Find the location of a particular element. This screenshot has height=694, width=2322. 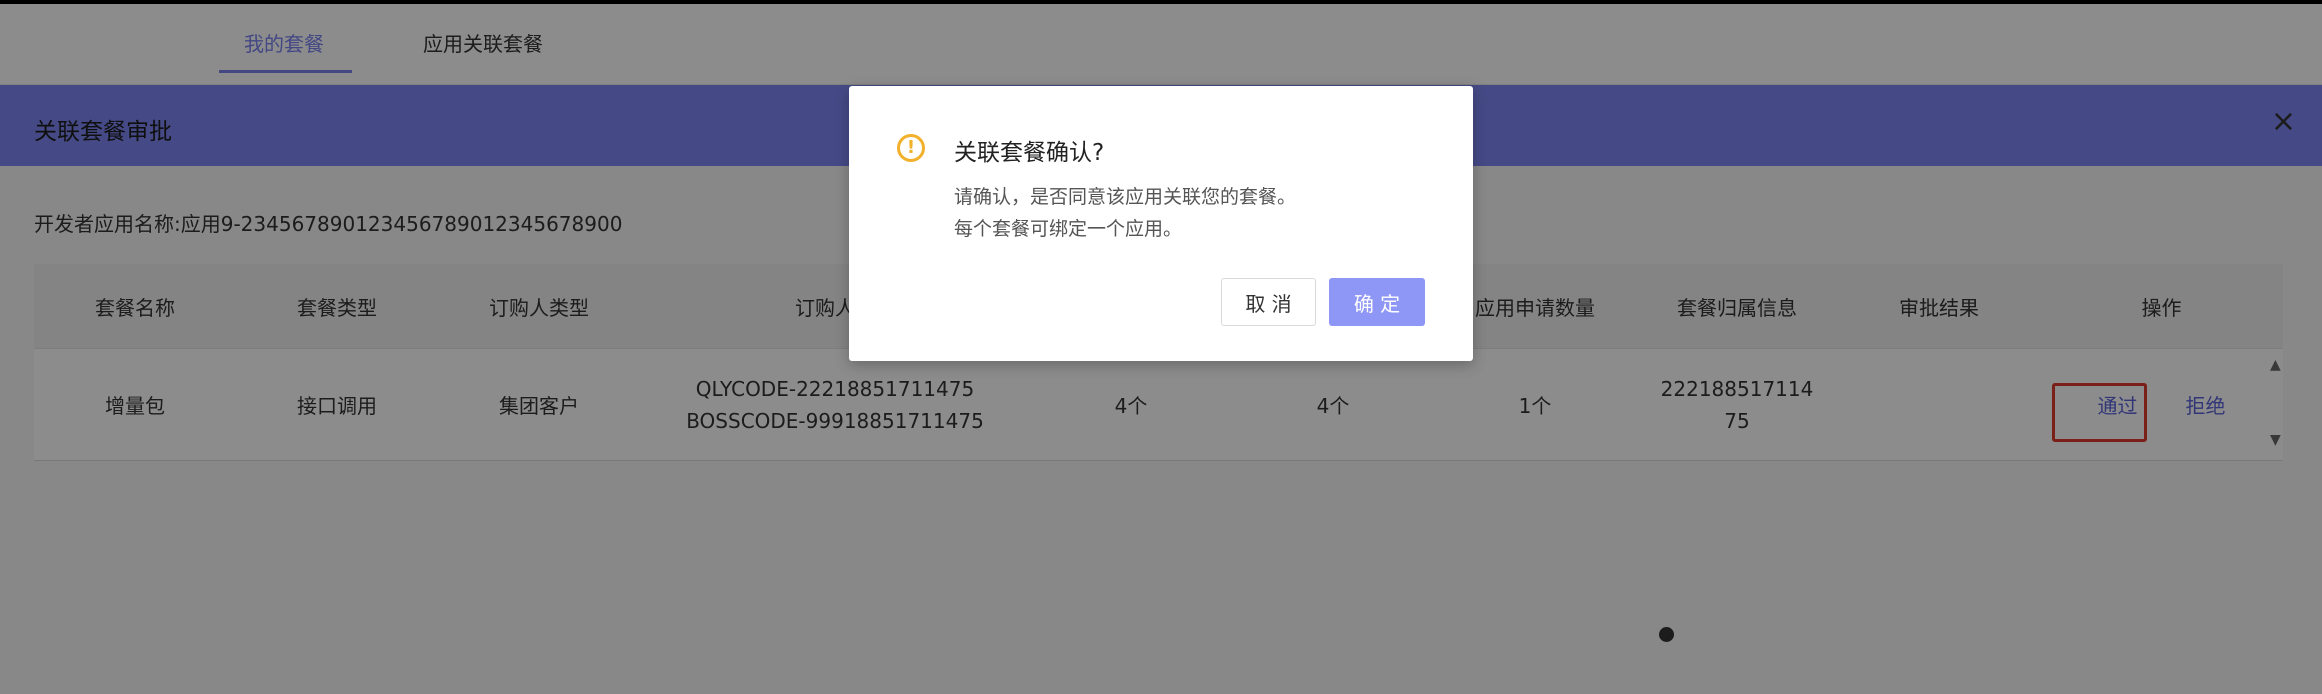

confirm-message-line1: 请确认，是否同意该应用关联您的套餐。 is located at coordinates (1125, 197).